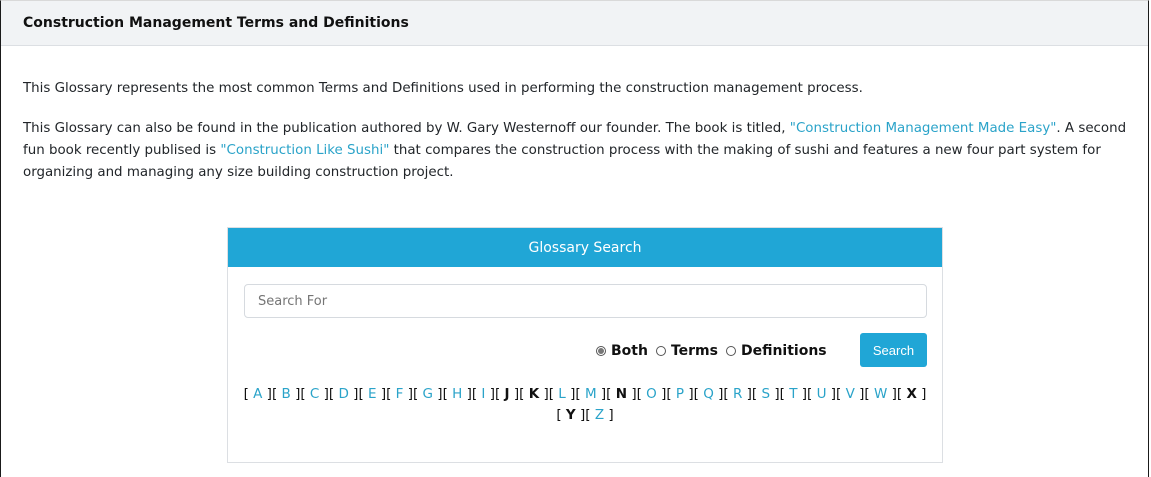  Describe the element at coordinates (629, 351) in the screenshot. I see `radio-label: Both` at that location.